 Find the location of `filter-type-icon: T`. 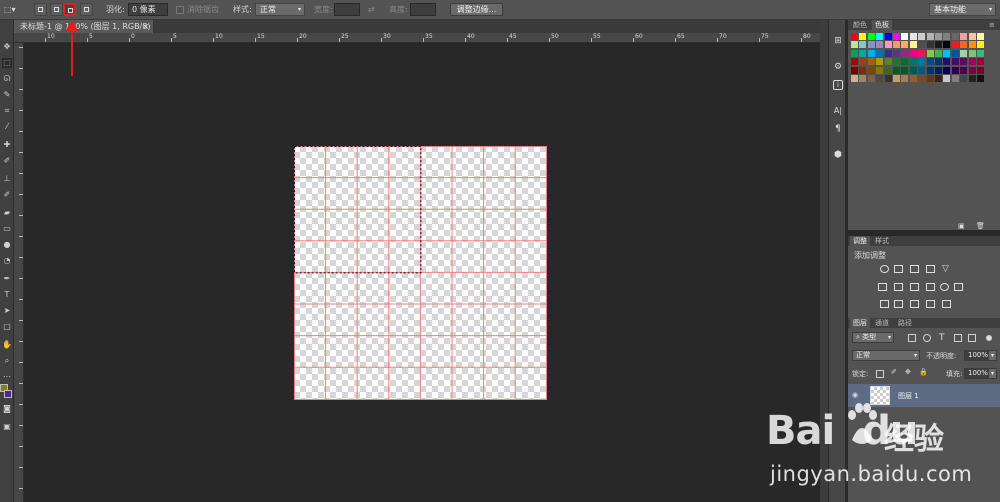

filter-type-icon: T is located at coordinates (942, 338).